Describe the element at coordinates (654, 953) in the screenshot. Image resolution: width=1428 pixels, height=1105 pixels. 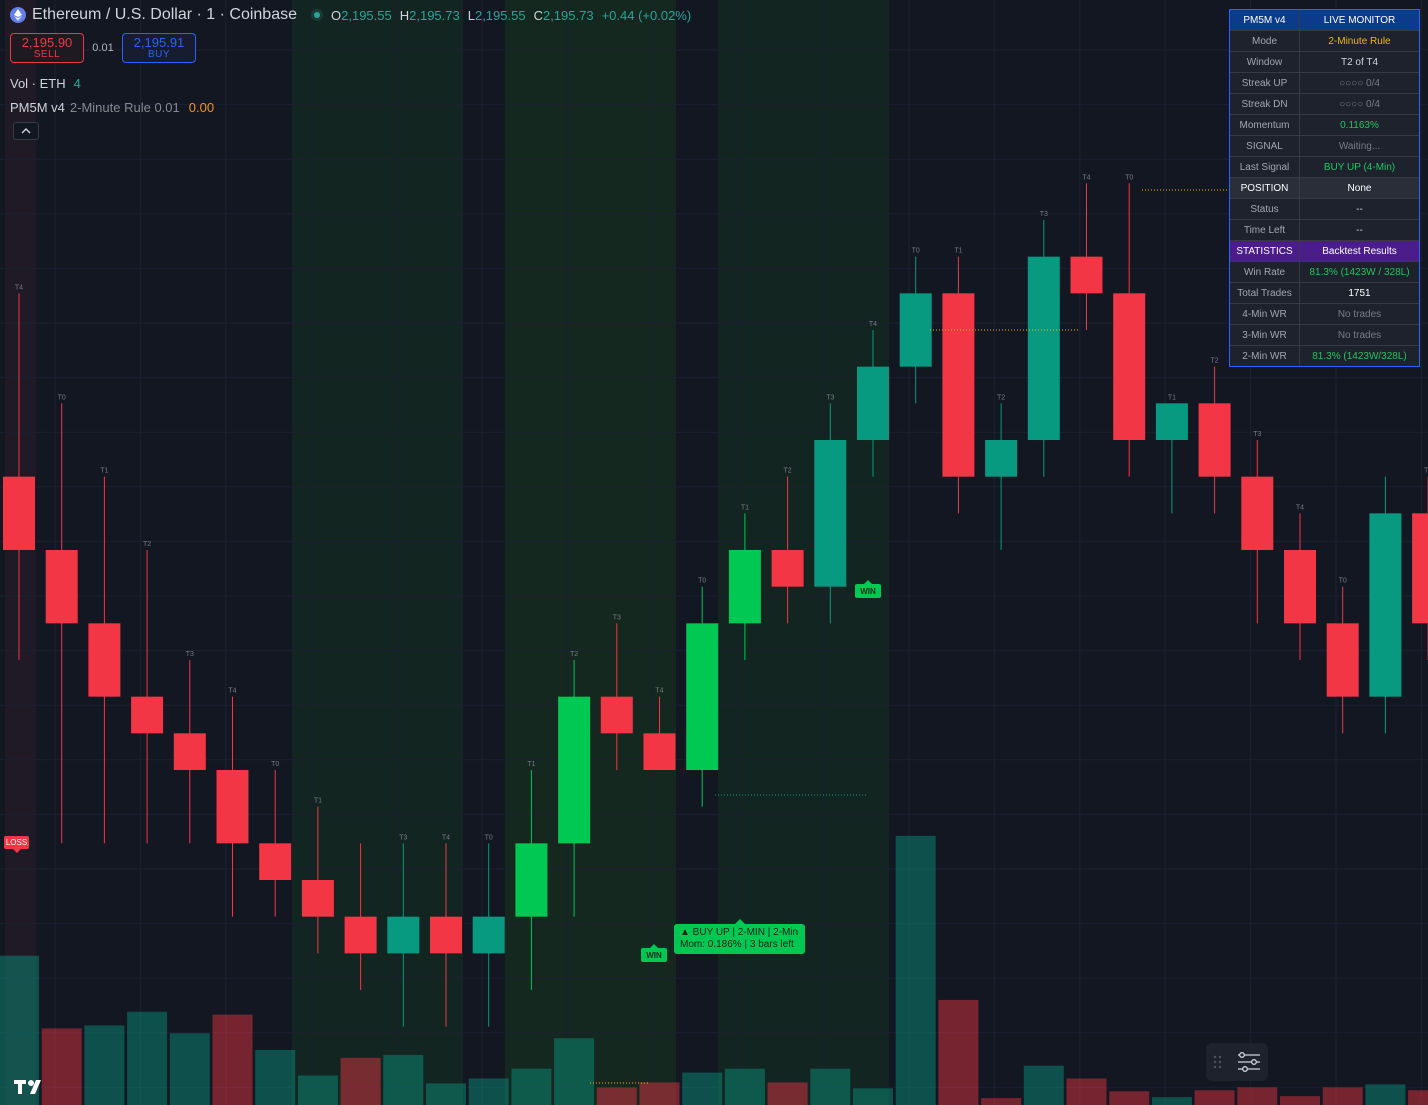
I see `win-tag: WIN` at that location.